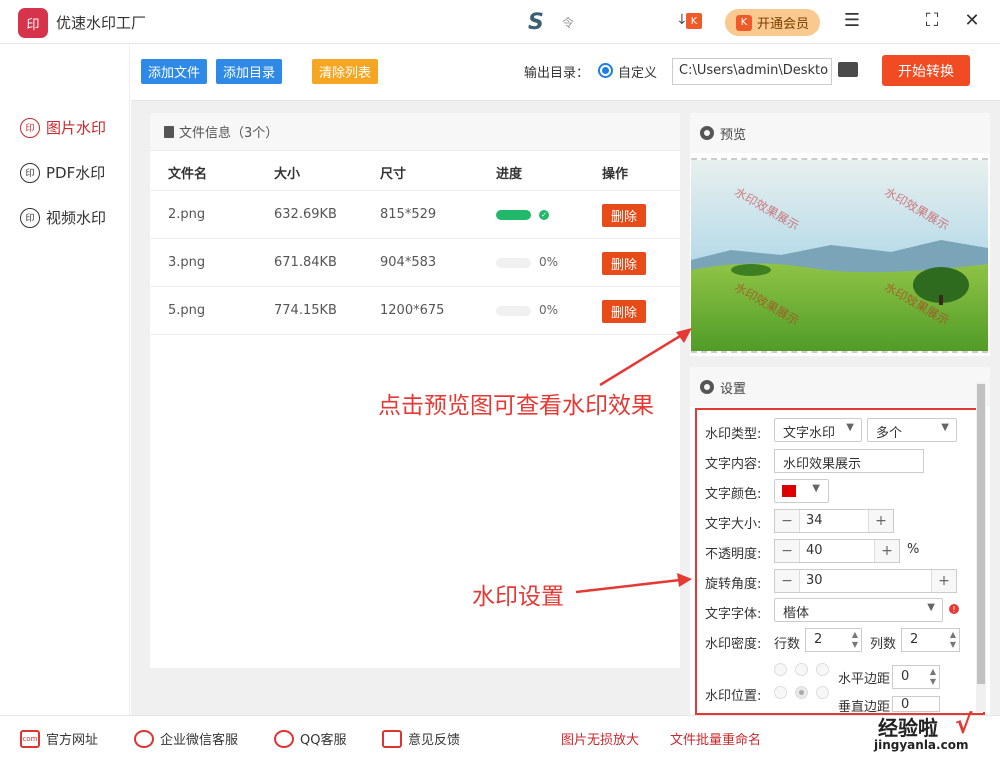 Image resolution: width=1000 pixels, height=760 pixels. Describe the element at coordinates (642, 359) in the screenshot. I see `preview-arrow` at that location.